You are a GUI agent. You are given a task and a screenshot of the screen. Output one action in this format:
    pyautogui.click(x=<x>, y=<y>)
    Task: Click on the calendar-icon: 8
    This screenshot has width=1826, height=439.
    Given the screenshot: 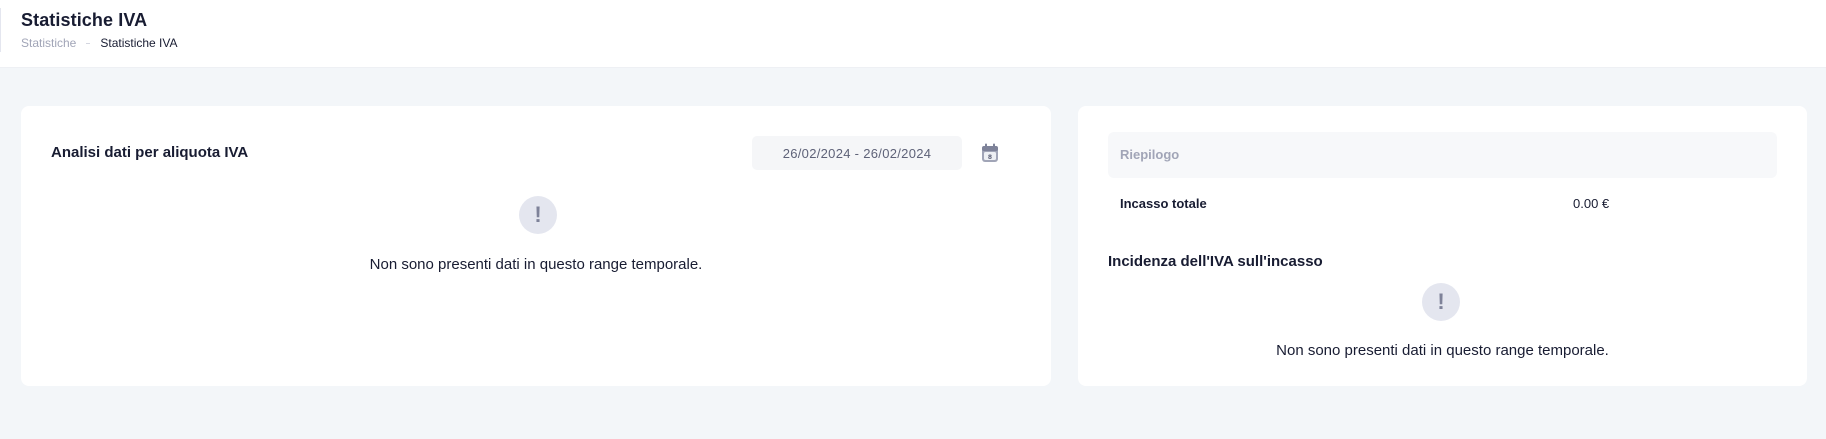 What is the action you would take?
    pyautogui.click(x=990, y=153)
    